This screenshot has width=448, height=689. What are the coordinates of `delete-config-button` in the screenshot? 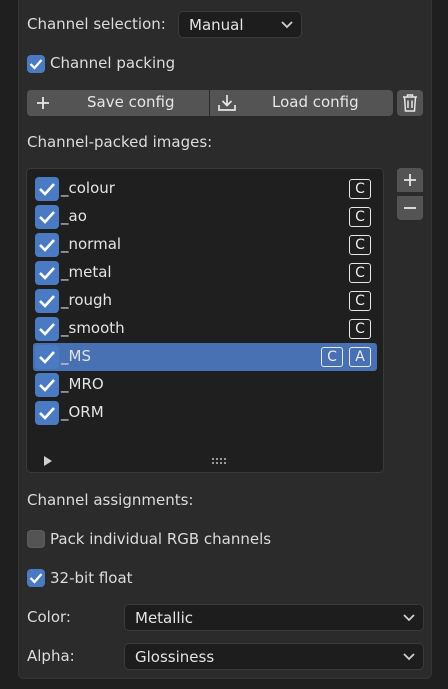 It's located at (410, 103).